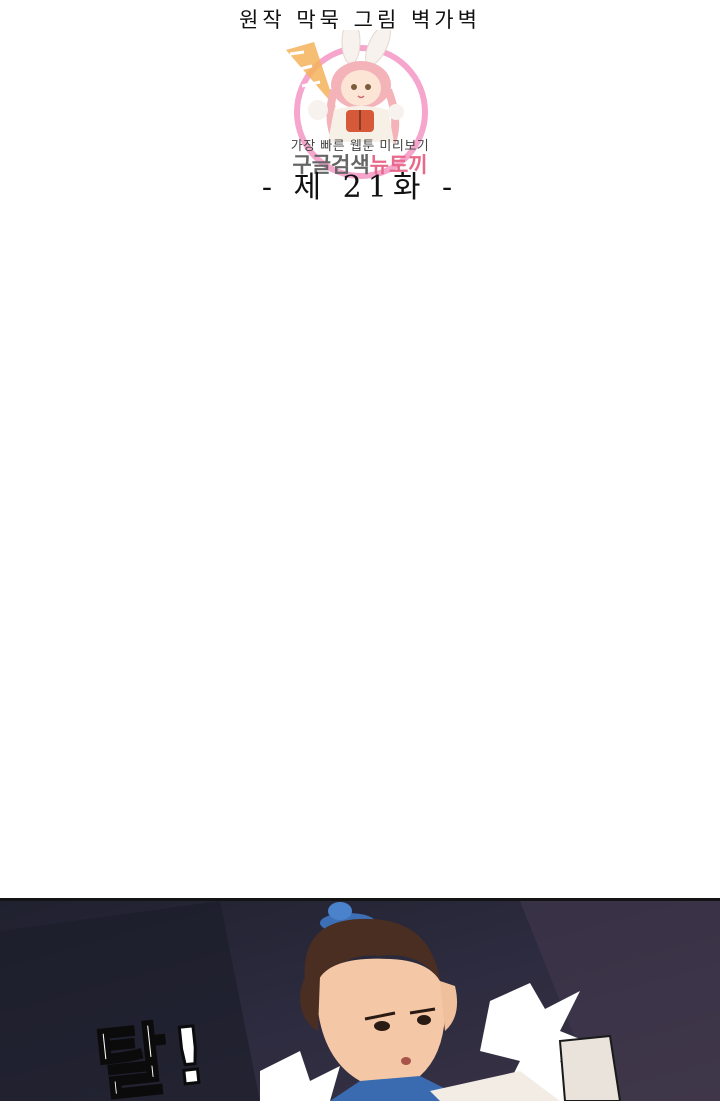 The height and width of the screenshot is (1112, 720). I want to click on episode-title: - 제 21화 -, so click(360, 187).